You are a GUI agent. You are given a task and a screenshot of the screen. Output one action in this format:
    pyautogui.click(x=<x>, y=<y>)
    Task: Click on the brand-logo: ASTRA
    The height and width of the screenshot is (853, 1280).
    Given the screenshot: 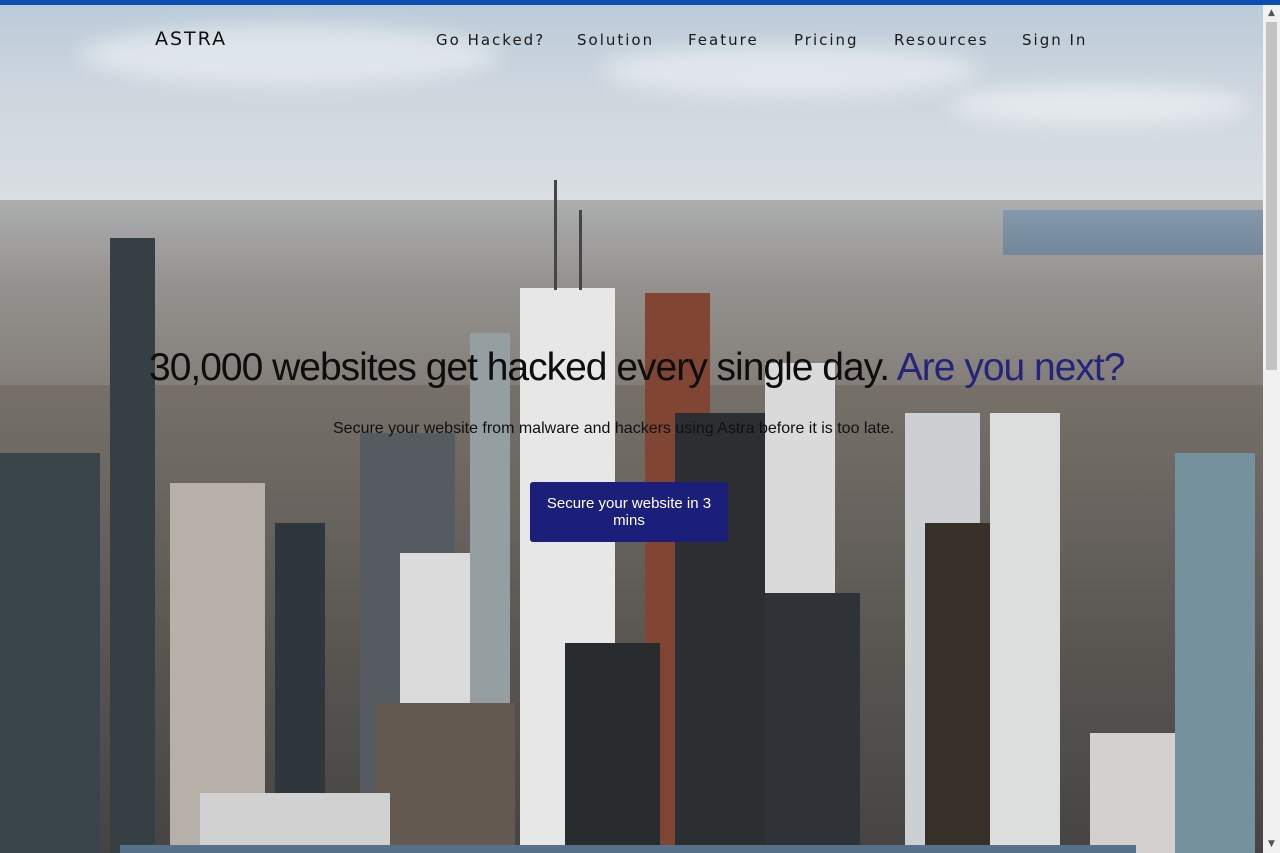 What is the action you would take?
    pyautogui.click(x=191, y=39)
    